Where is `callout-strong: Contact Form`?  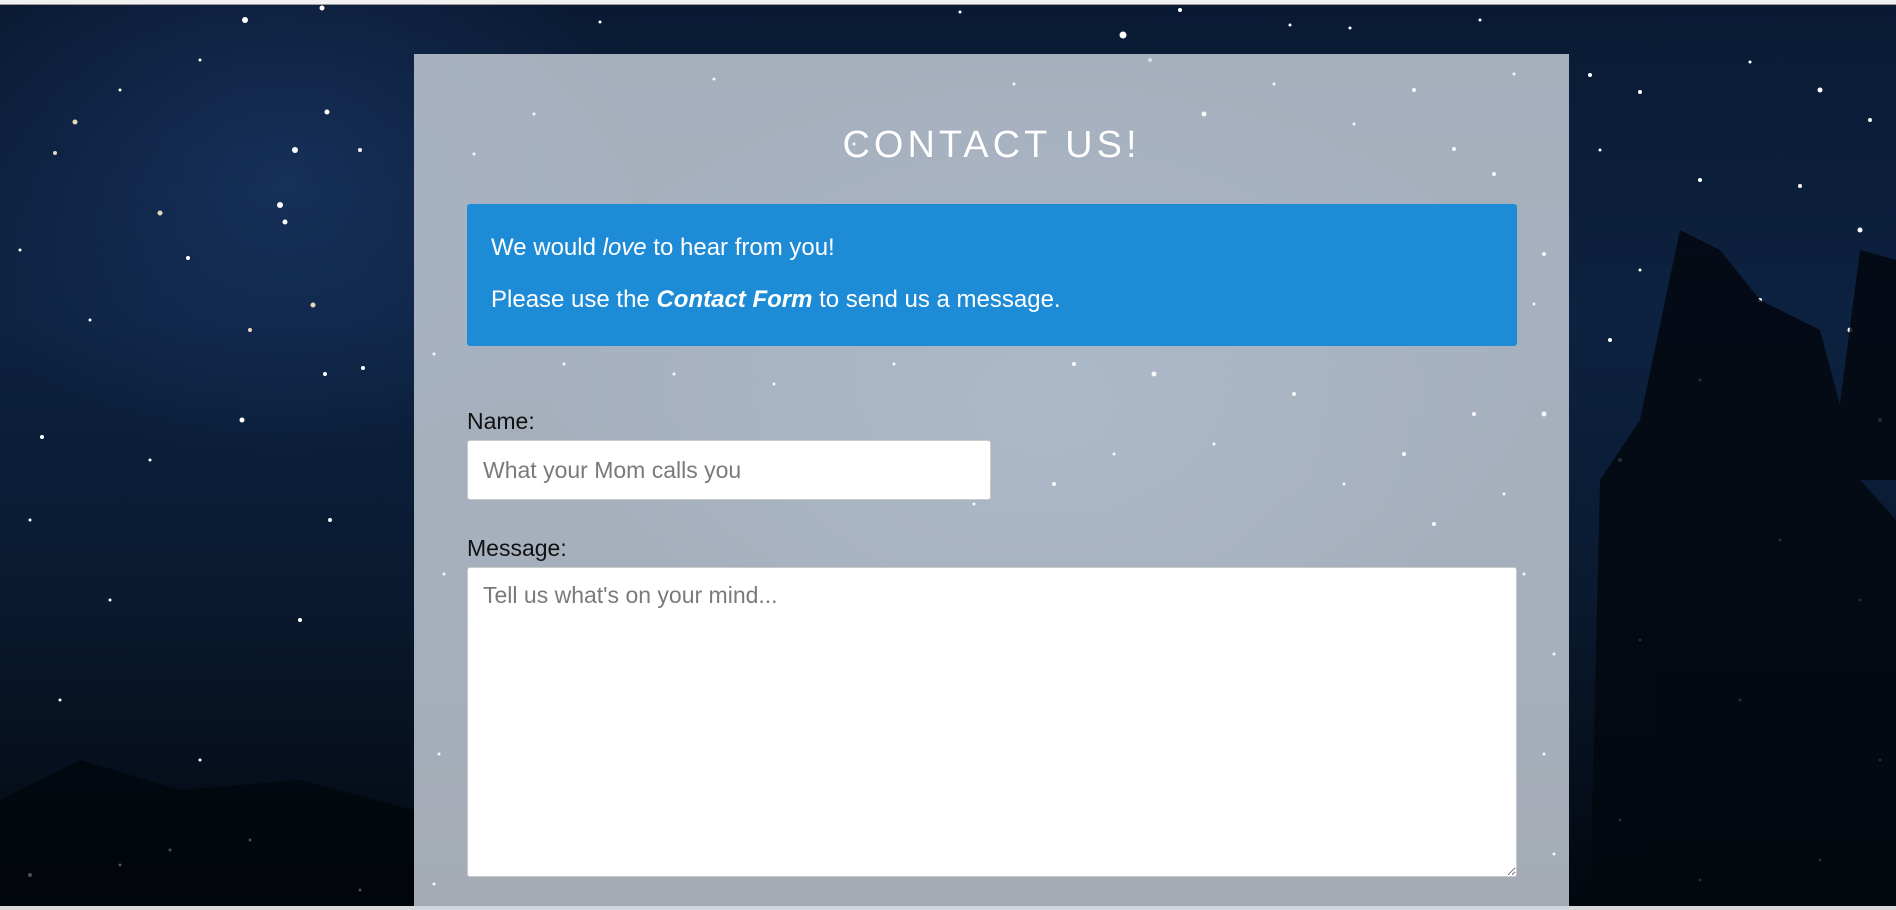 callout-strong: Contact Form is located at coordinates (734, 299).